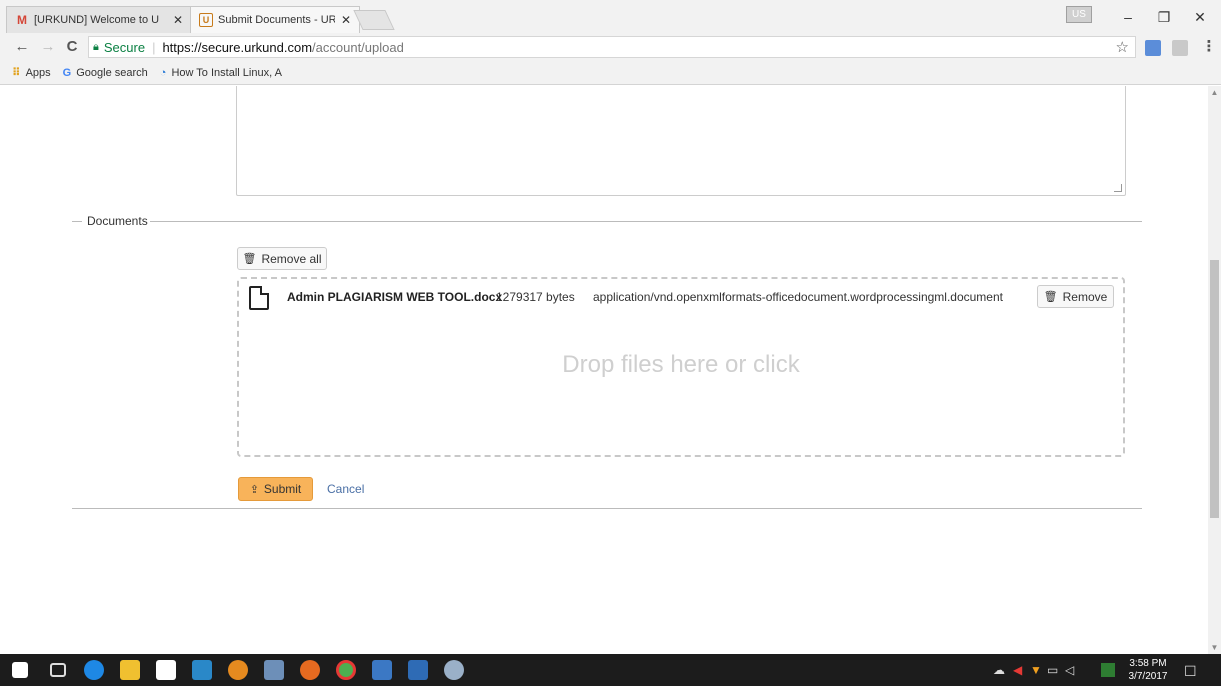 Image resolution: width=1221 pixels, height=686 pixels. I want to click on linux-site-icon: ◔, so click(163, 72).